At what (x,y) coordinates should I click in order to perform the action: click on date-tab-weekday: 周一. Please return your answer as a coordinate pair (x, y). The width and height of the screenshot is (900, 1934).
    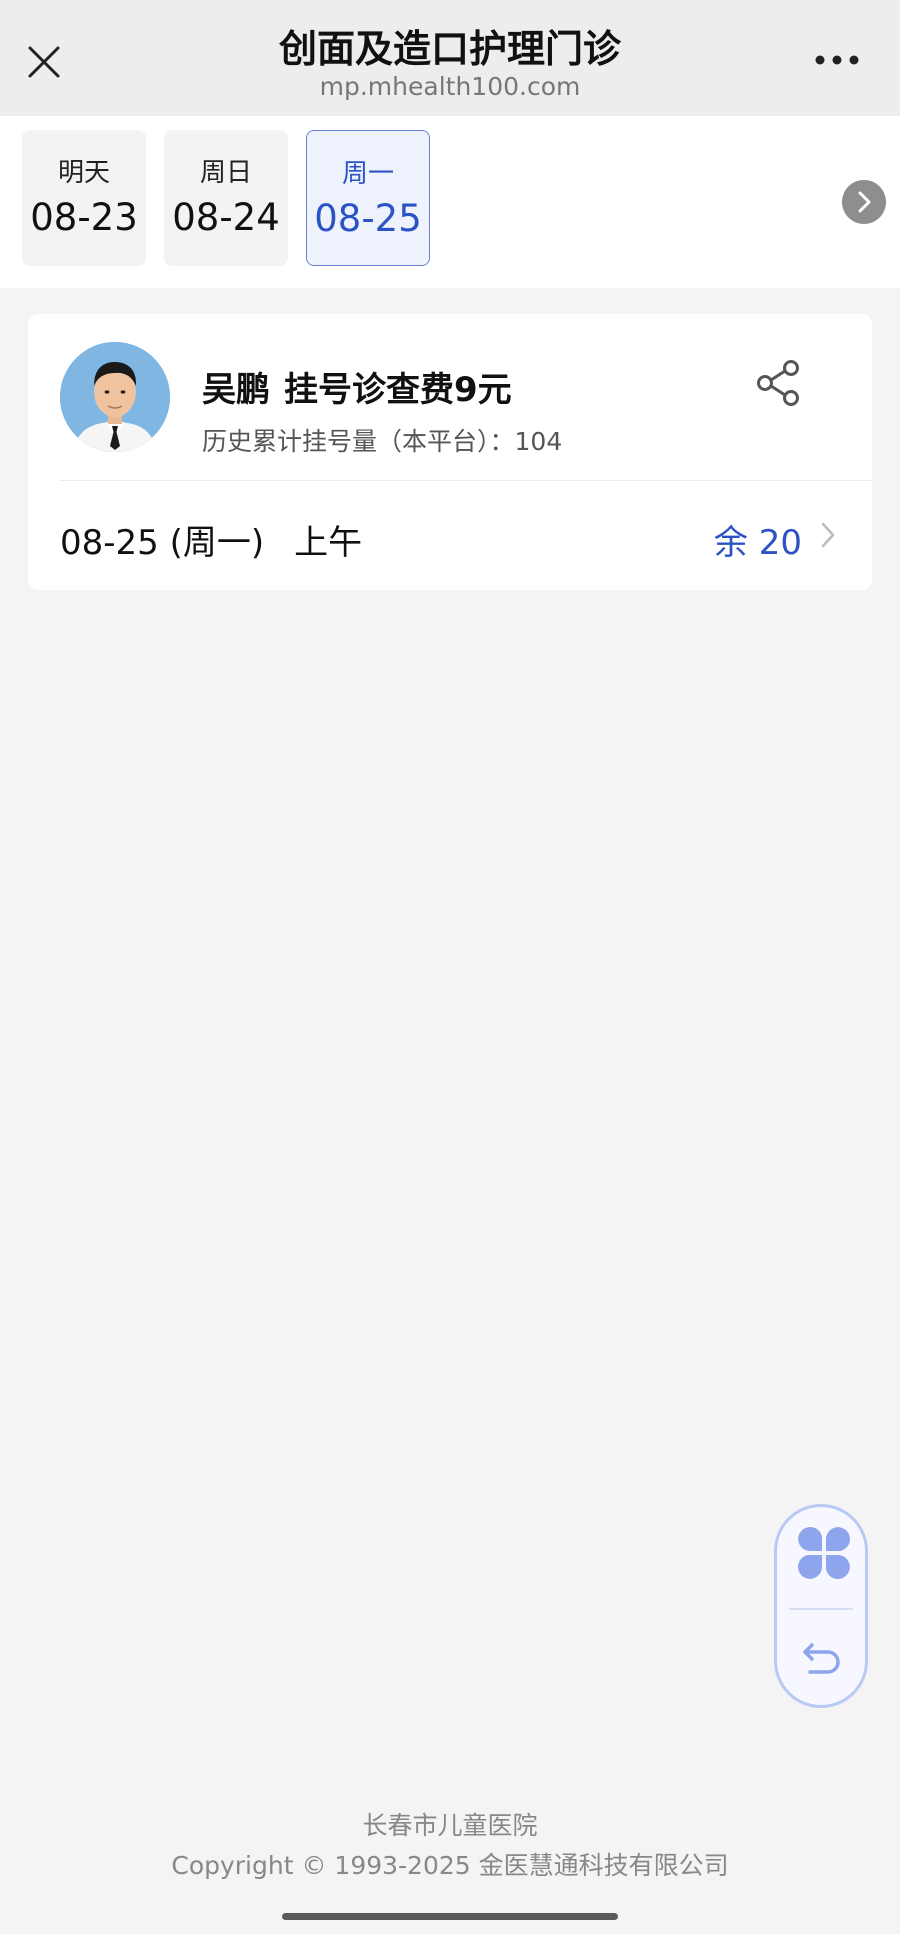
    Looking at the image, I should click on (367, 174).